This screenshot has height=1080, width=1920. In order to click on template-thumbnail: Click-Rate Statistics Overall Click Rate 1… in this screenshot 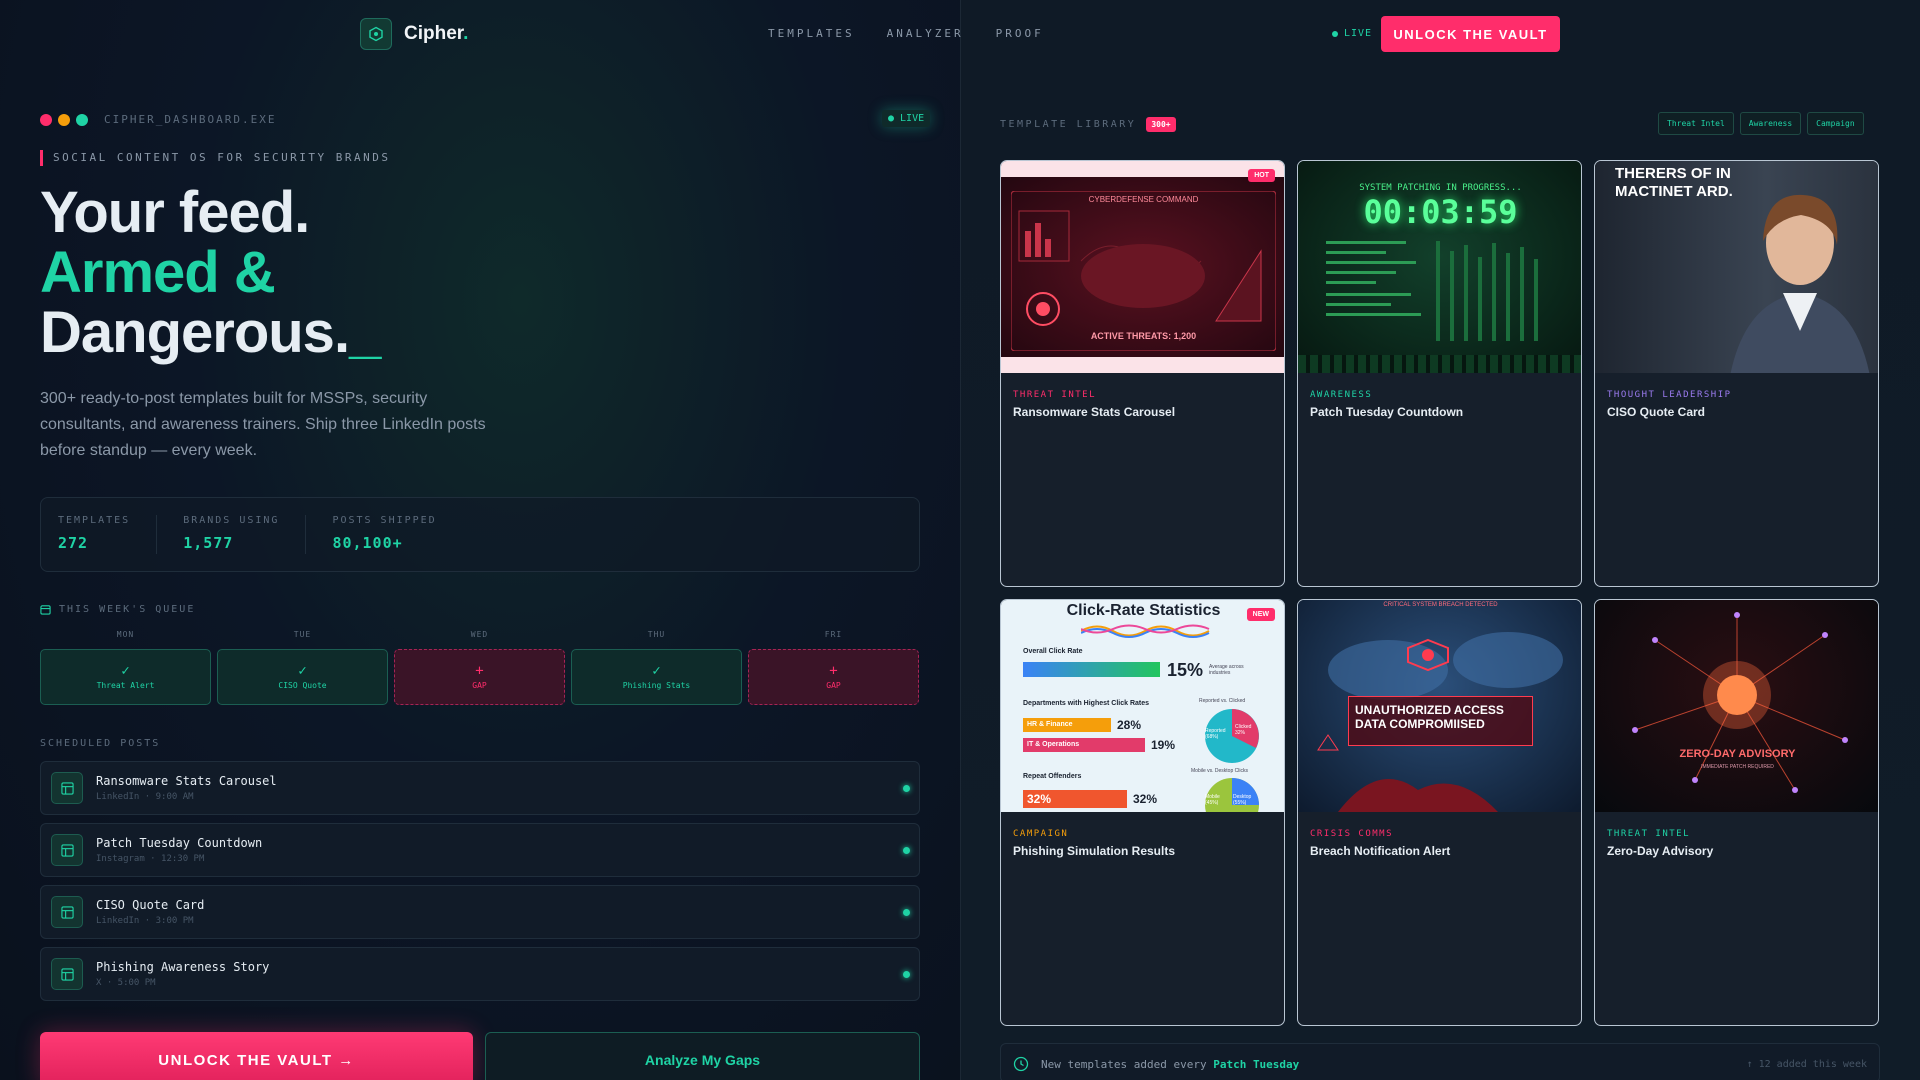, I will do `click(1142, 706)`.